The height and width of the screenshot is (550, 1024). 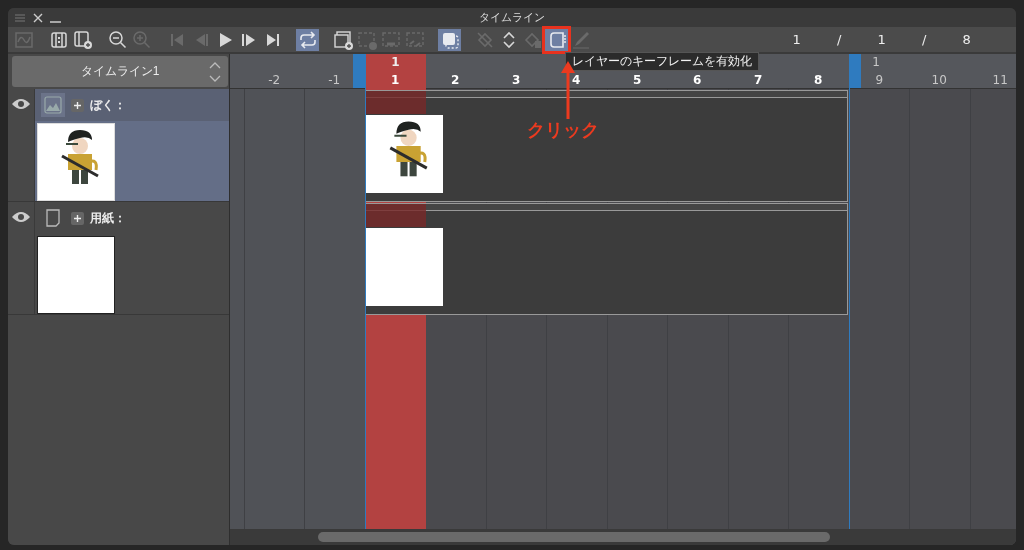 What do you see at coordinates (879, 80) in the screenshot?
I see `ruler-number: 9` at bounding box center [879, 80].